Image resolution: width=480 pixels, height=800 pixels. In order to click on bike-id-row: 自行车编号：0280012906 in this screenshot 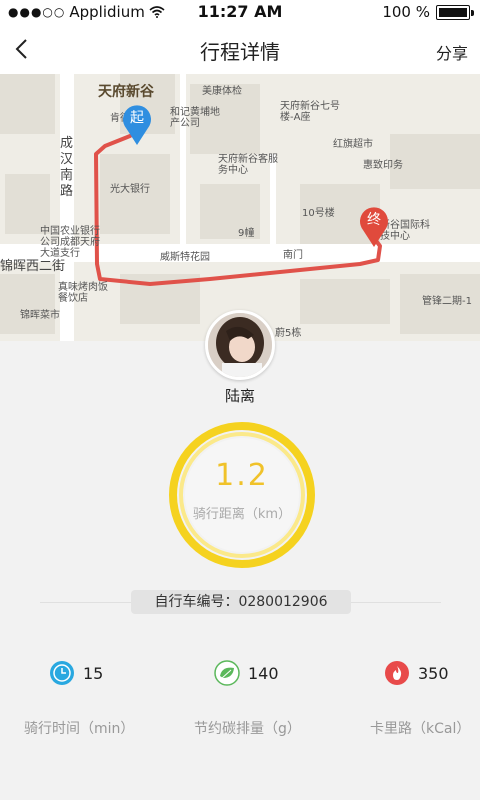, I will do `click(240, 602)`.